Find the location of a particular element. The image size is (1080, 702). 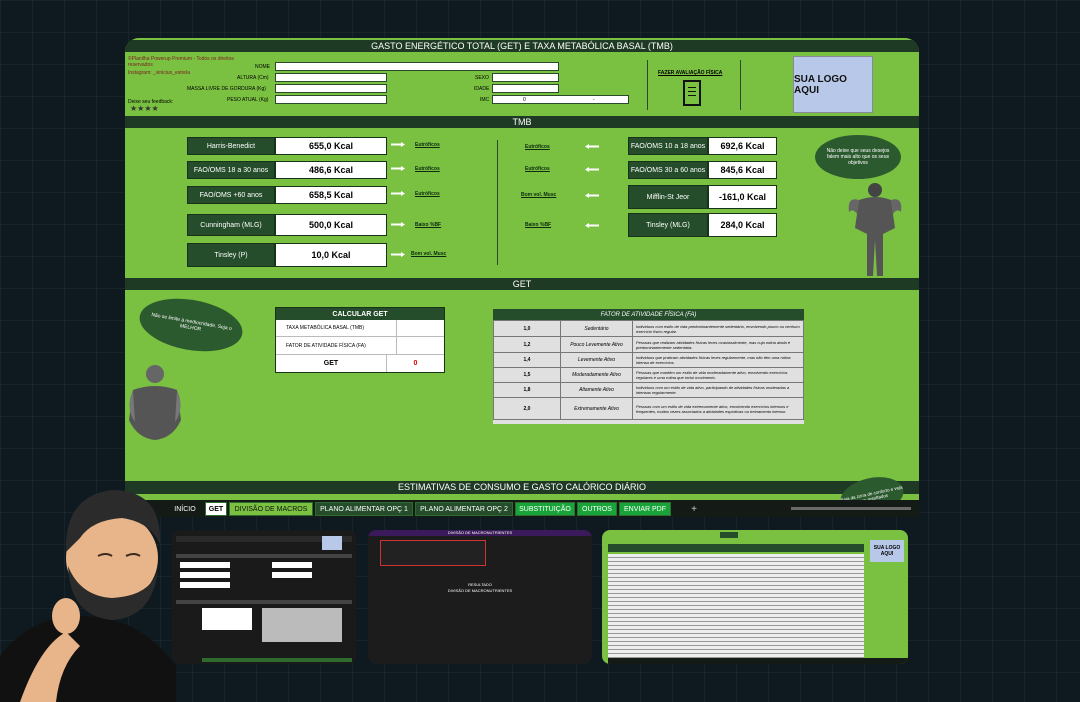

add-sheet-button: + is located at coordinates (694, 509).